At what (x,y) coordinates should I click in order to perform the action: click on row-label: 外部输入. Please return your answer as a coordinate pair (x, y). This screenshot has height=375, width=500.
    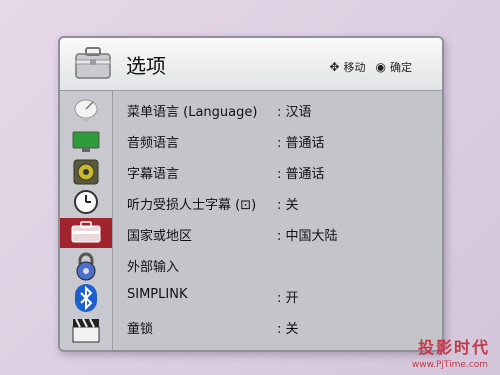
    Looking at the image, I should click on (153, 267).